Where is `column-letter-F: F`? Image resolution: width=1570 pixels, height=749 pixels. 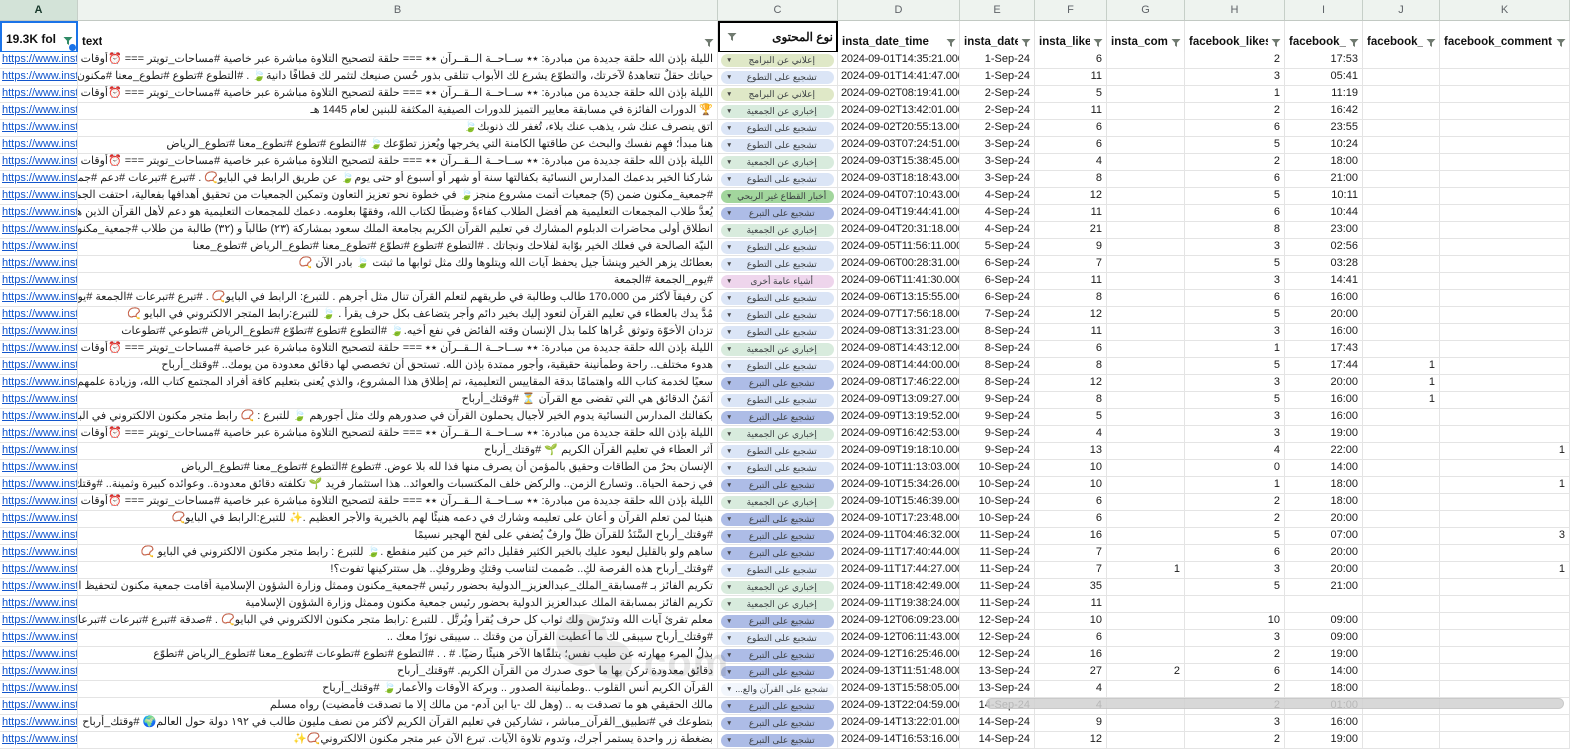 column-letter-F: F is located at coordinates (1071, 10).